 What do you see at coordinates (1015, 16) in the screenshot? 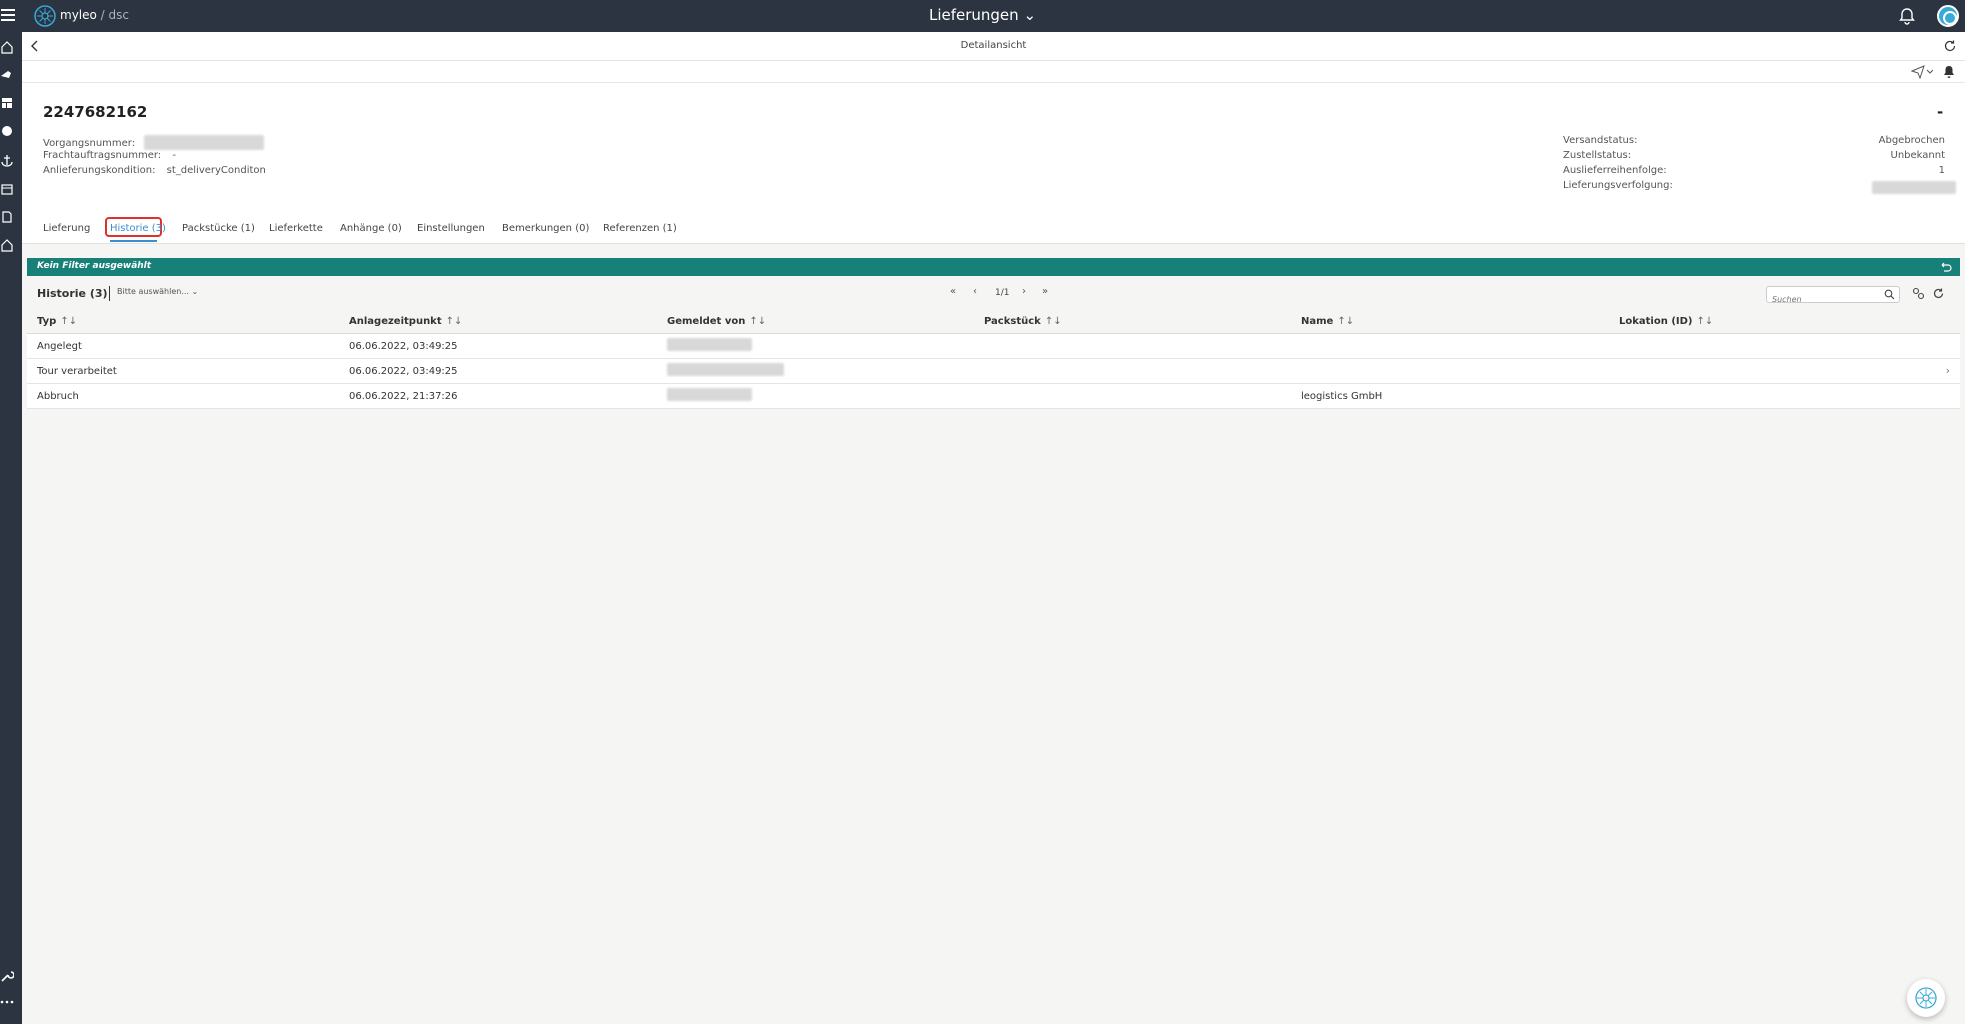
I see `app-switcher-button` at bounding box center [1015, 16].